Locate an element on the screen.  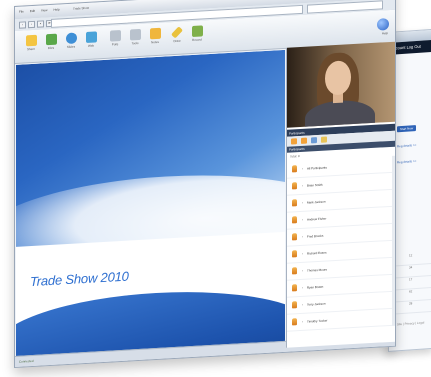
menu-file: File is located at coordinates (21, 11).